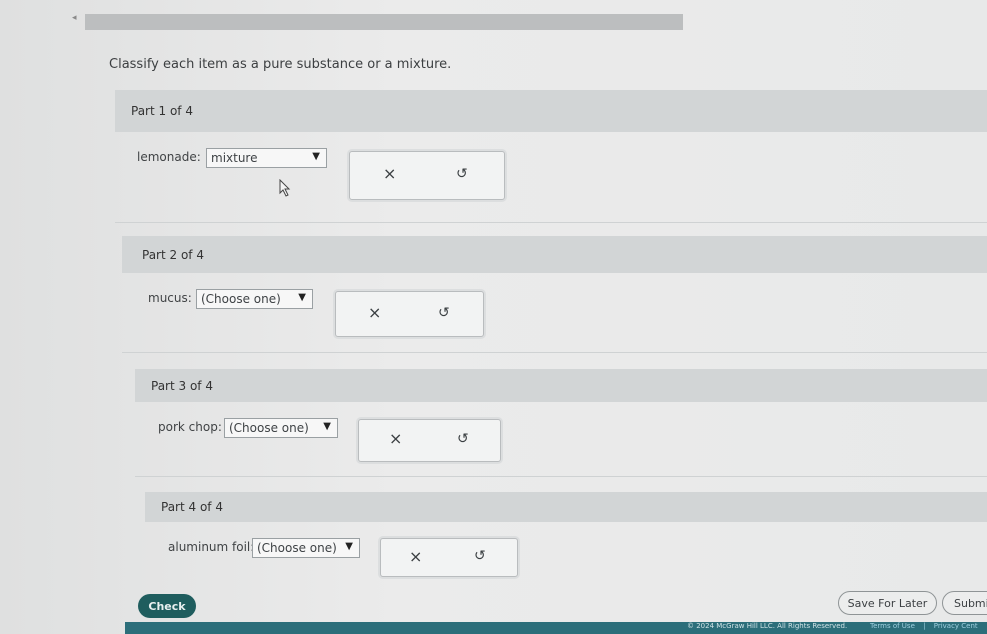 The height and width of the screenshot is (634, 987). I want to click on part-3-select: (Choose one) ▼, so click(281, 428).